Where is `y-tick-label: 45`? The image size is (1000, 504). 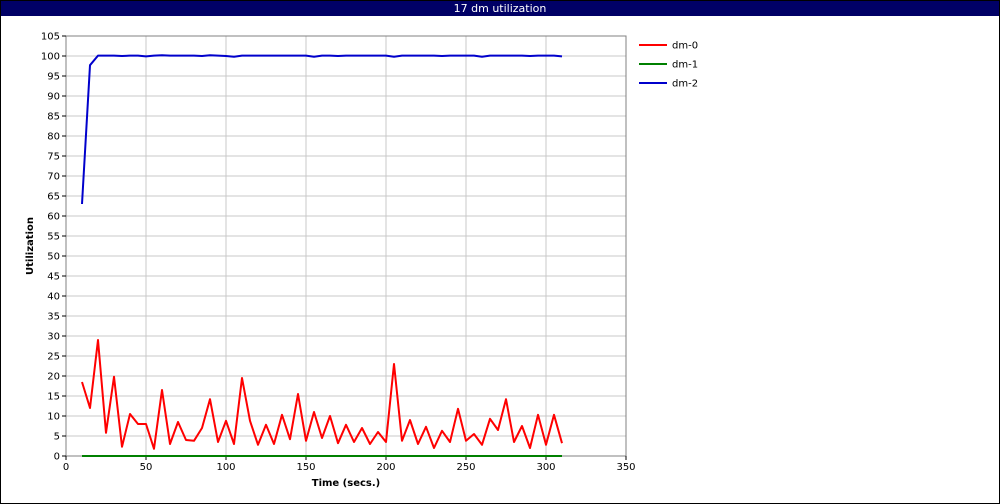
y-tick-label: 45 is located at coordinates (53, 277).